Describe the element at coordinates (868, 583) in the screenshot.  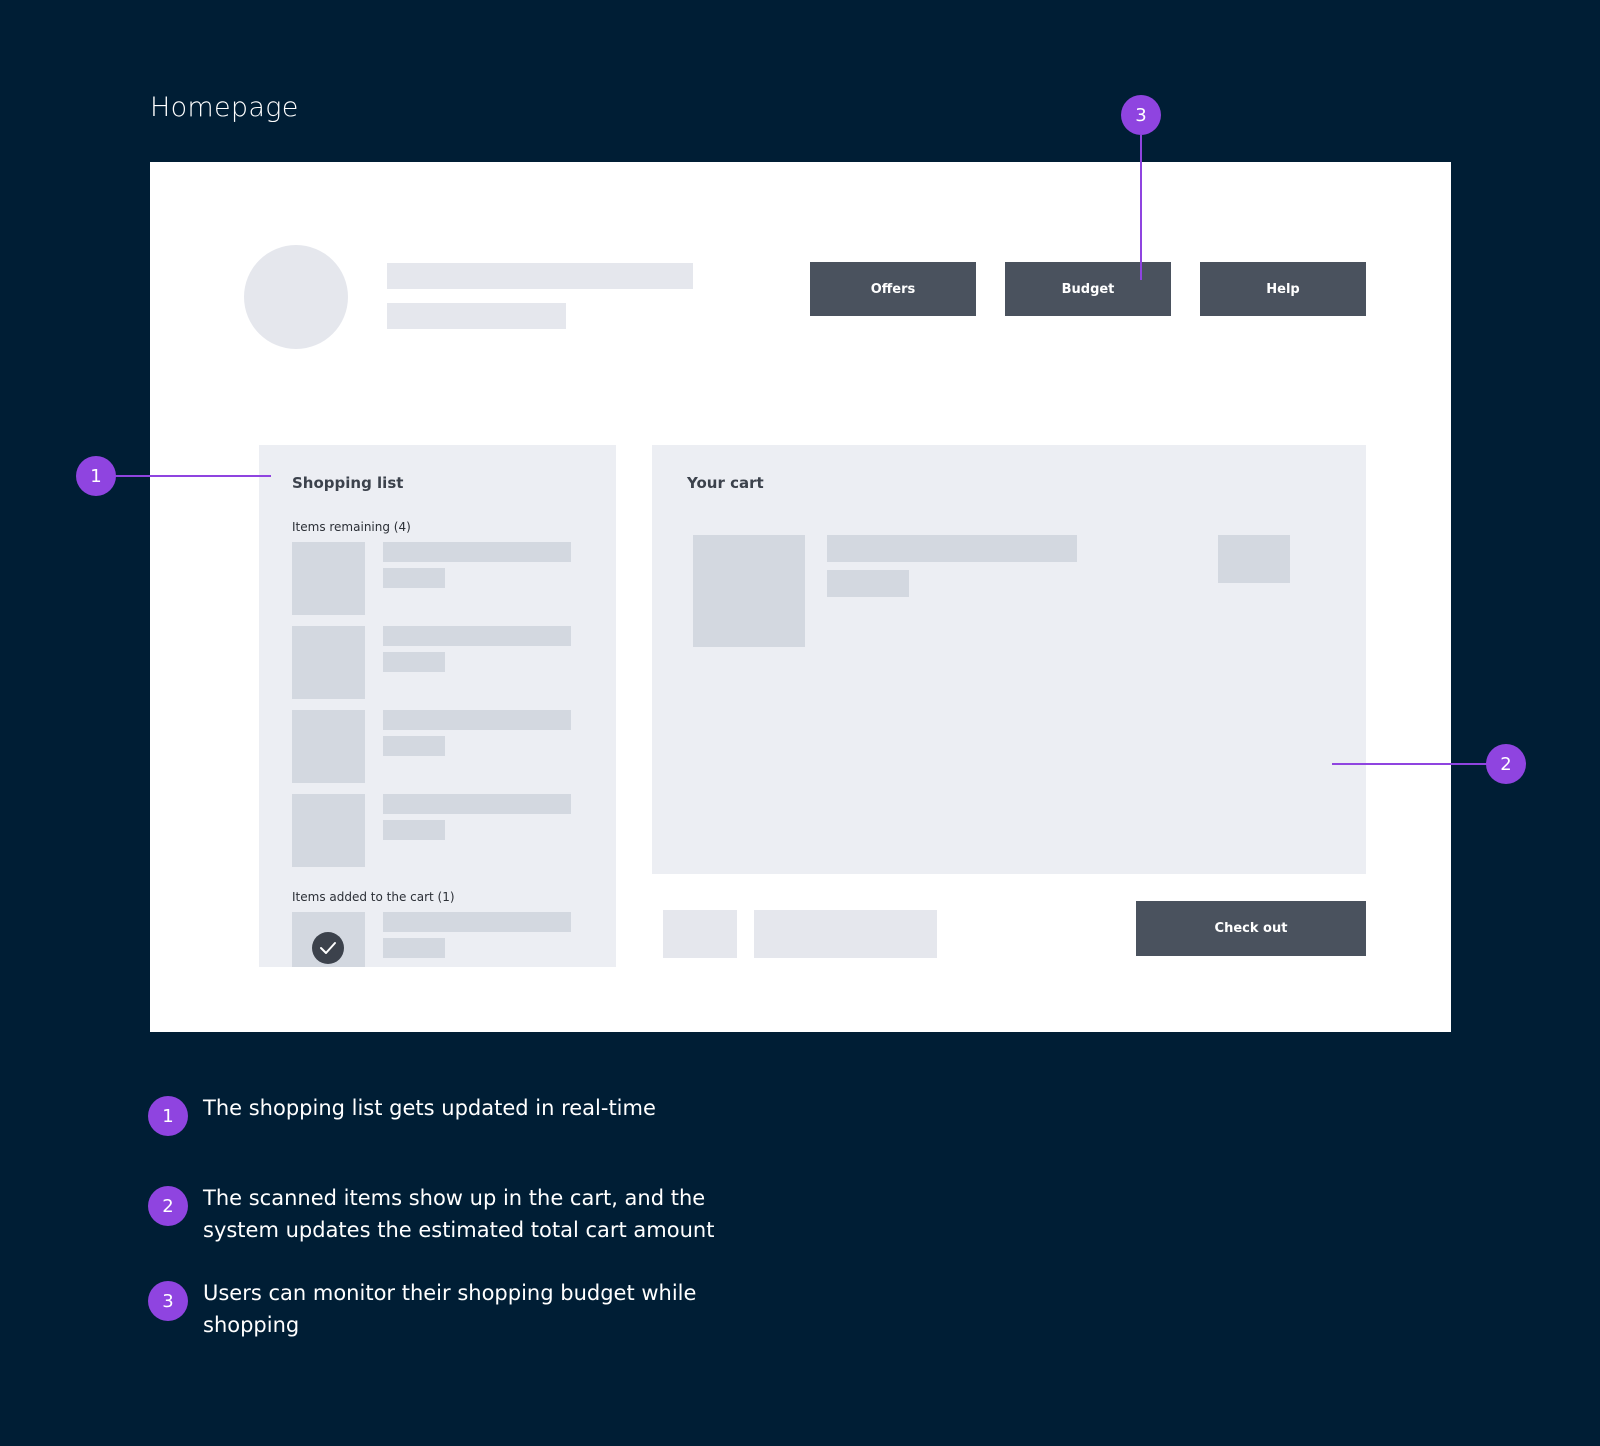
I see `cart-item-detail-placeholder` at that location.